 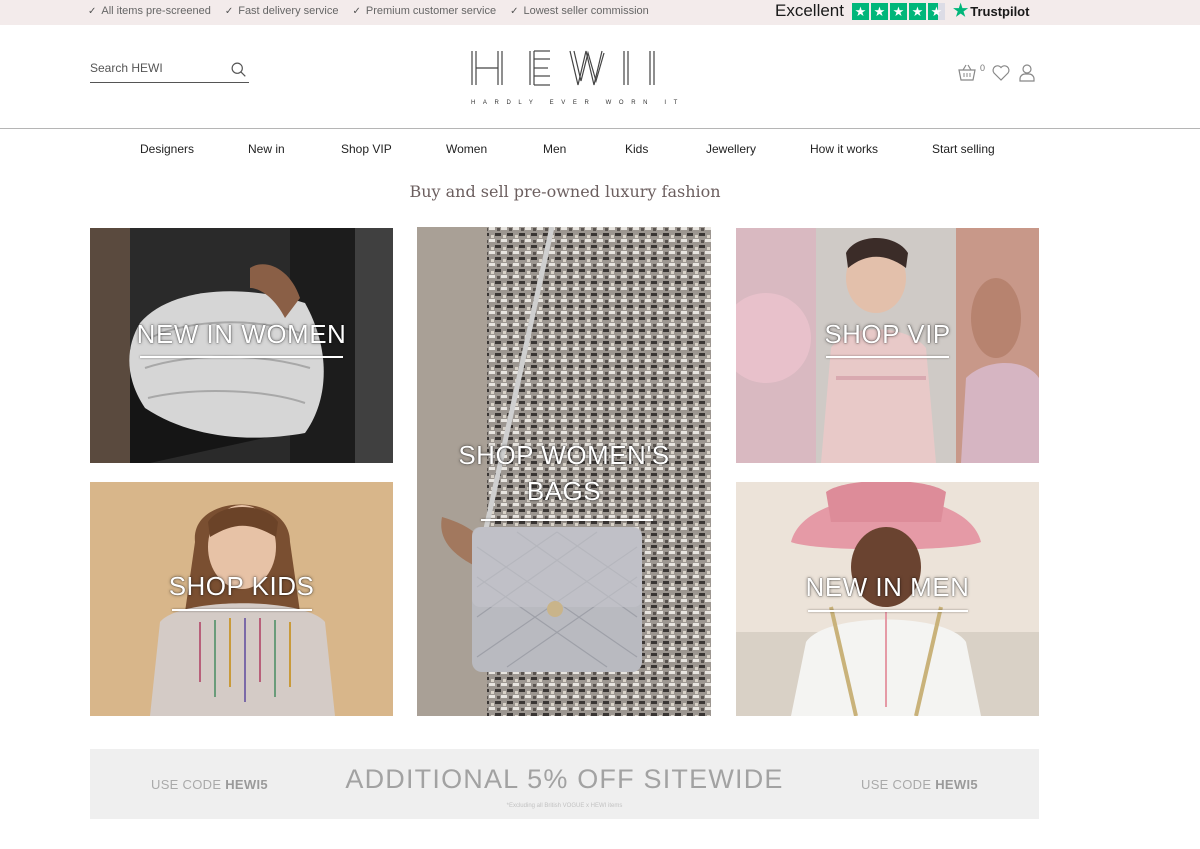 What do you see at coordinates (564, 455) in the screenshot?
I see `tile-label: SHOP WOMEN'S` at bounding box center [564, 455].